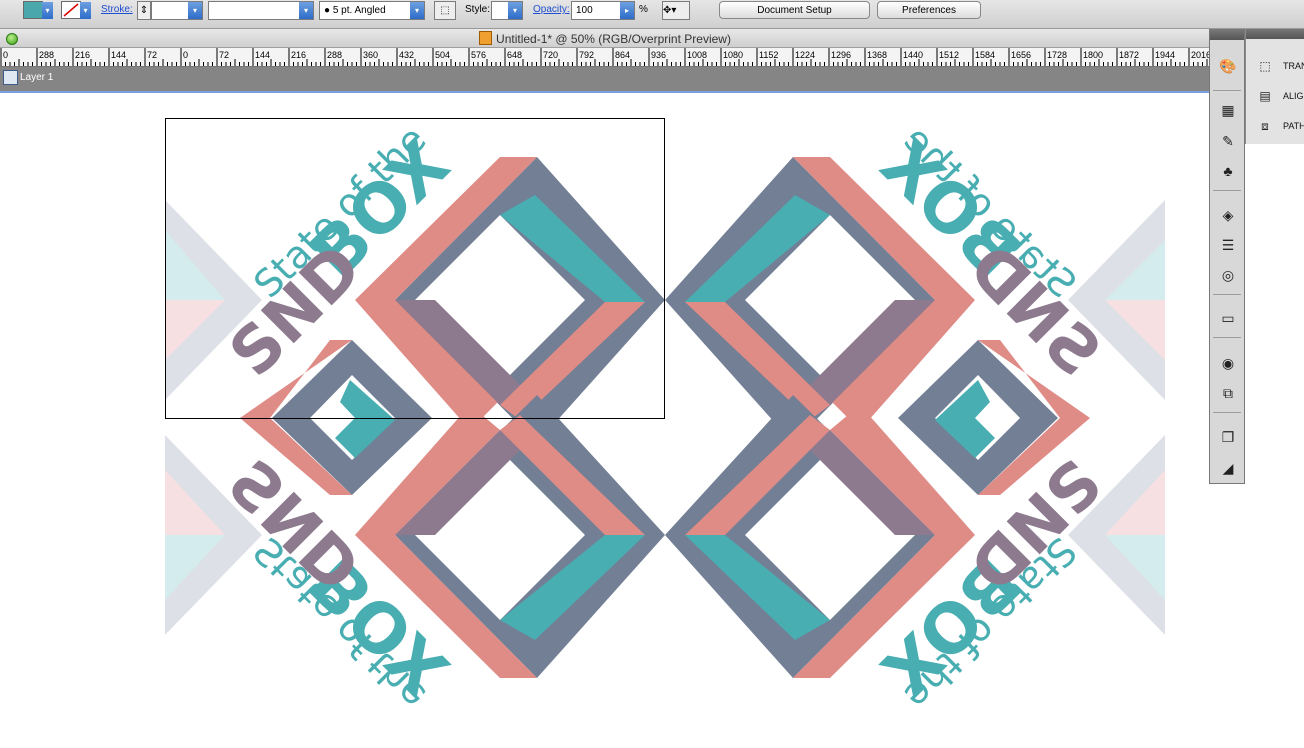 The width and height of the screenshot is (1304, 748). What do you see at coordinates (144, 10) in the screenshot?
I see `stroke-weight-stepper: ⇕` at bounding box center [144, 10].